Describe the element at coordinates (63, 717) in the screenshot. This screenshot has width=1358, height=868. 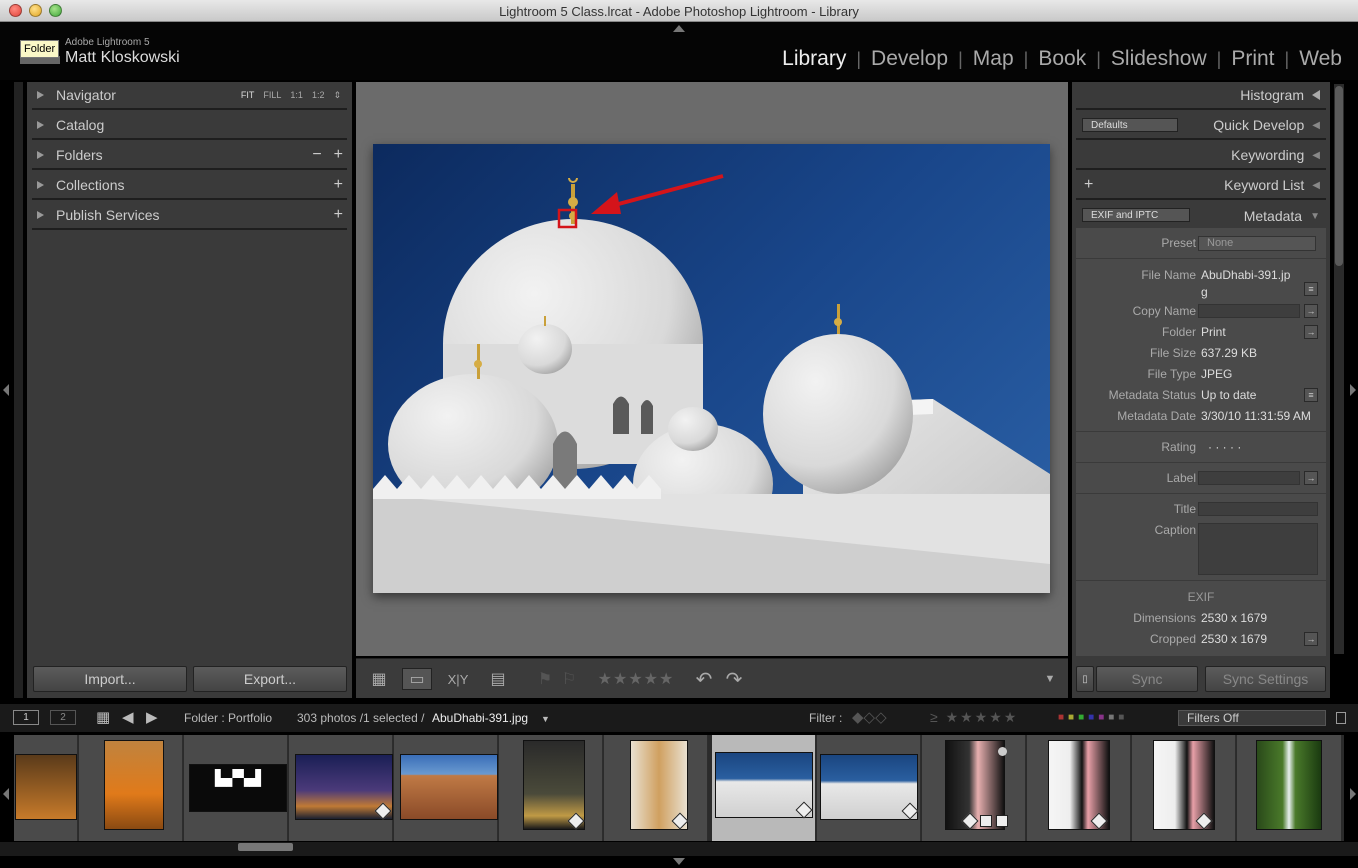
I see `secondary-window-button: 2` at that location.